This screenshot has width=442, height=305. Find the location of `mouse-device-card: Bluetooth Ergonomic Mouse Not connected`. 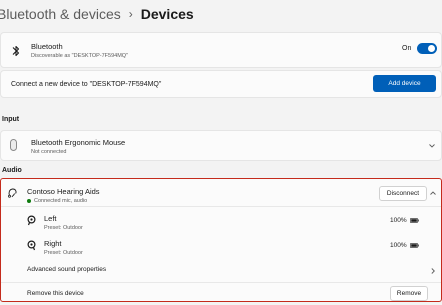

mouse-device-card: Bluetooth Ergonomic Mouse Not connected is located at coordinates (221, 145).